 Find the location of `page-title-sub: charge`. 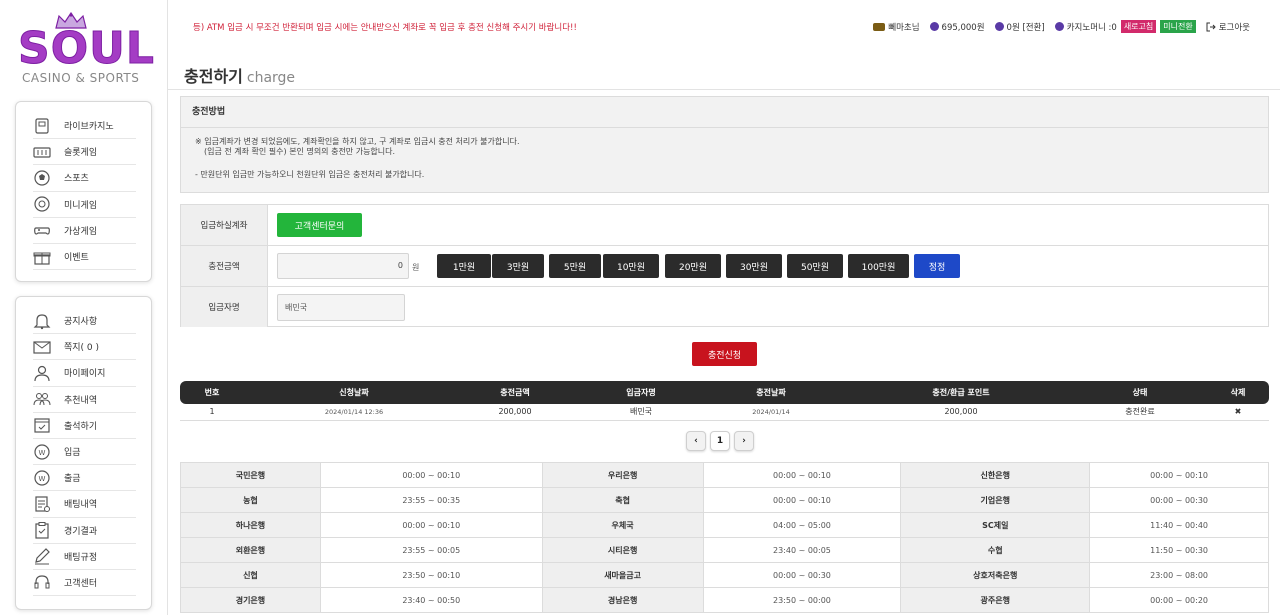

page-title-sub: charge is located at coordinates (271, 78).